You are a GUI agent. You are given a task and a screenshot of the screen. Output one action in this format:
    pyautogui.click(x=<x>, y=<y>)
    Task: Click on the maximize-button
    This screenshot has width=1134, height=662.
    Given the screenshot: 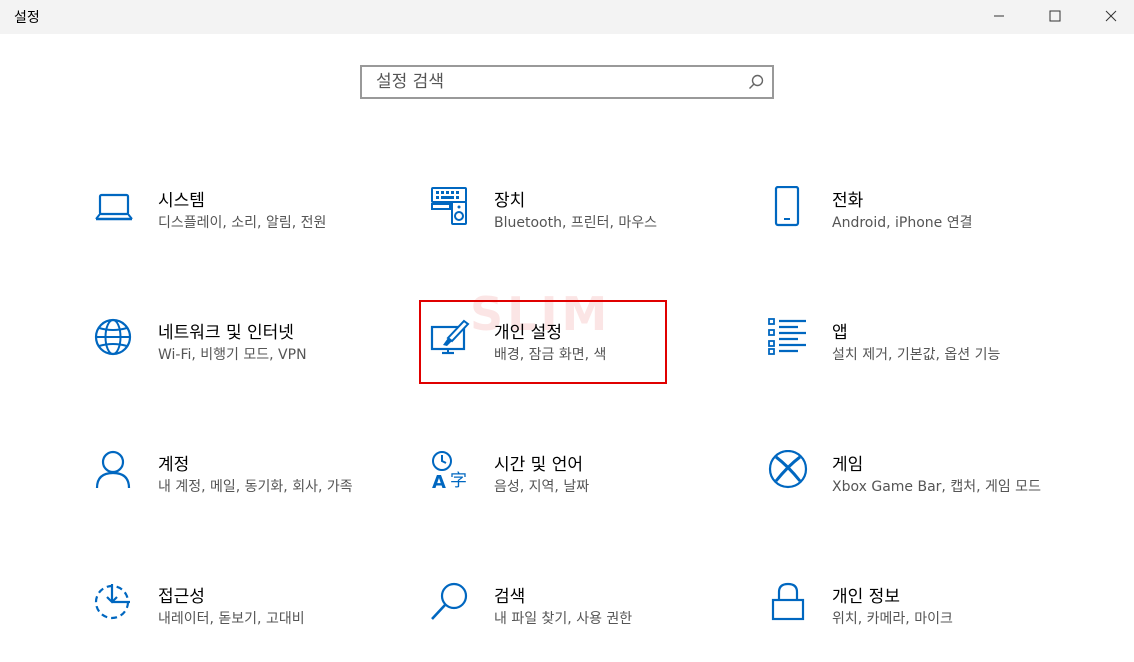 What is the action you would take?
    pyautogui.click(x=1055, y=16)
    